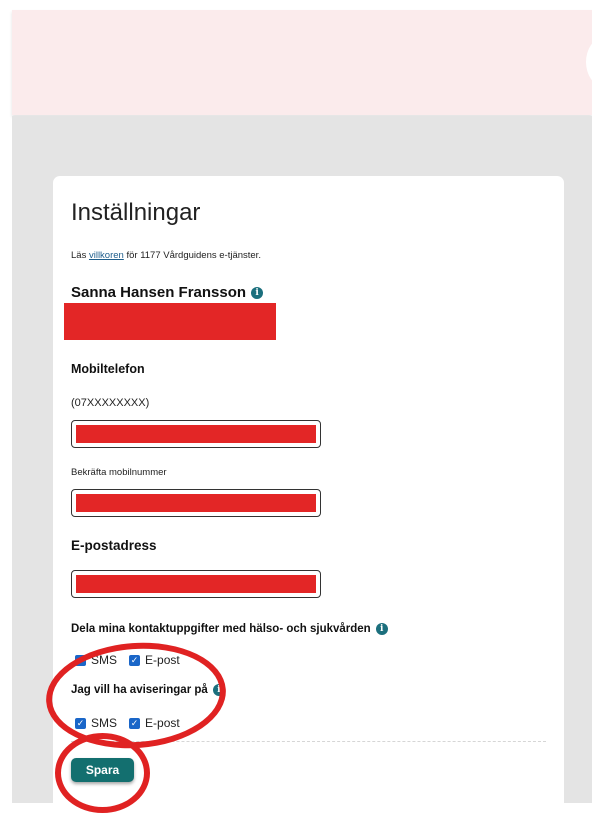 The image size is (592, 816). I want to click on share-email-checkbox: ✓, so click(135, 660).